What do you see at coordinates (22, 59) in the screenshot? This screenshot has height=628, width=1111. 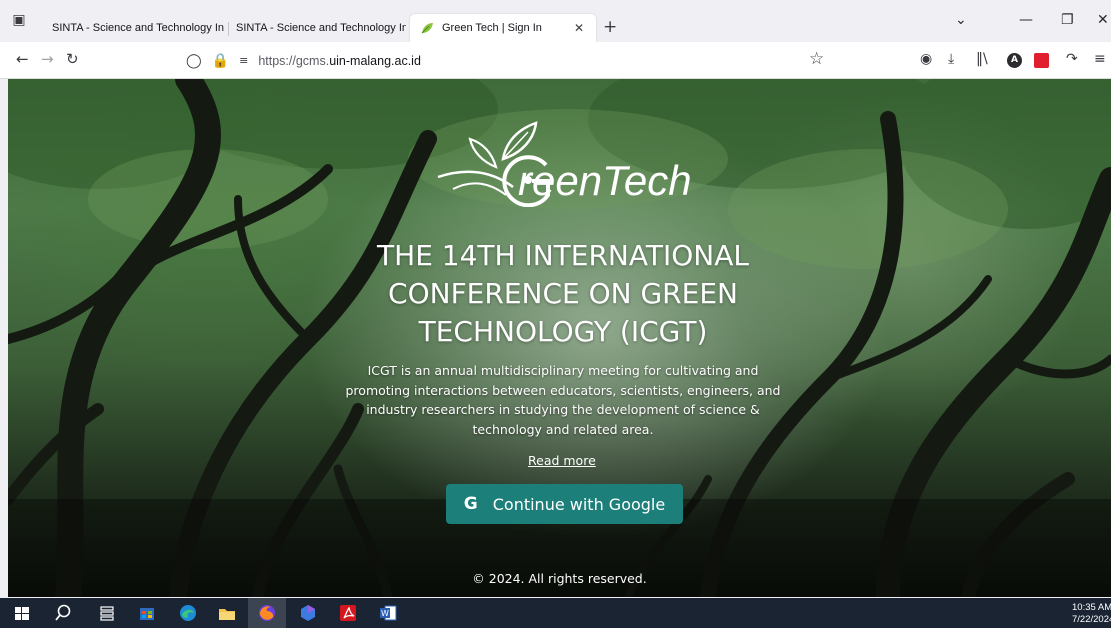 I see `back-icon: ←` at bounding box center [22, 59].